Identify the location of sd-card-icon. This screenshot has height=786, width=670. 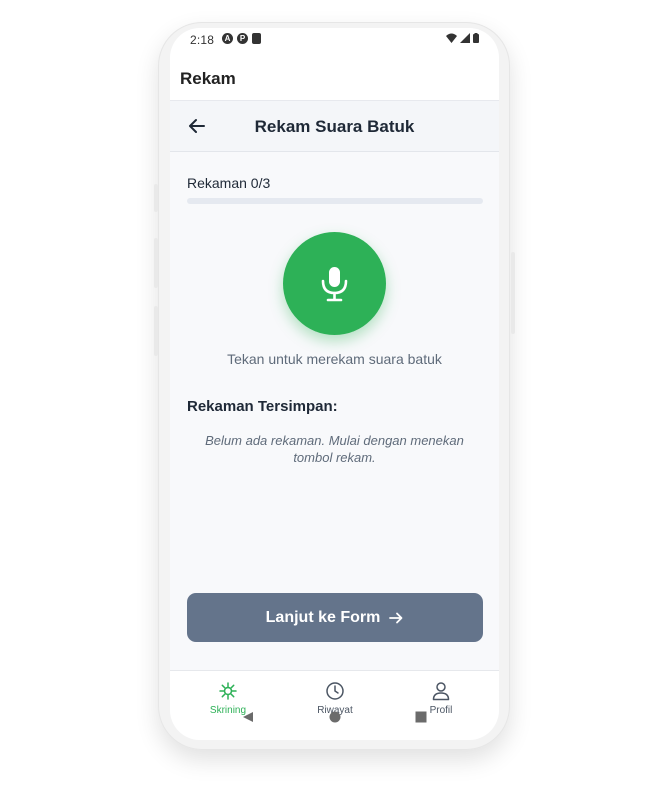
(256, 38).